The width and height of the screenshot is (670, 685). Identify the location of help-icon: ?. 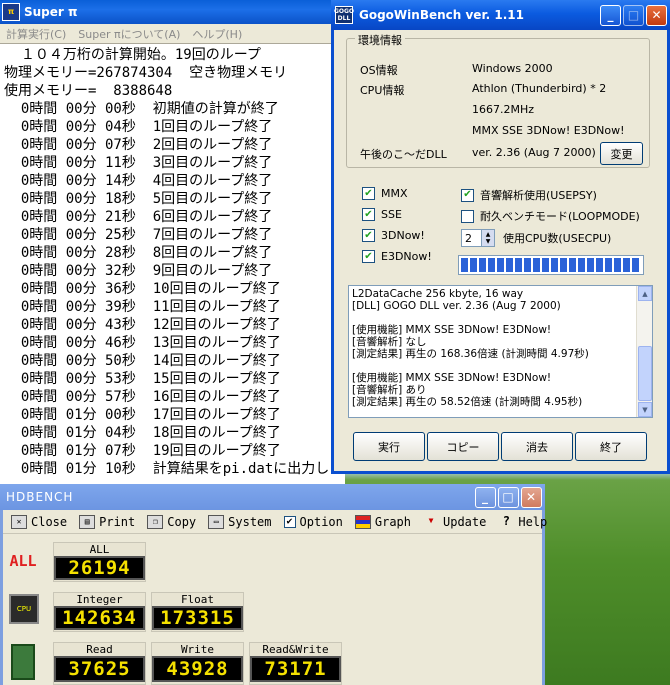
(506, 520).